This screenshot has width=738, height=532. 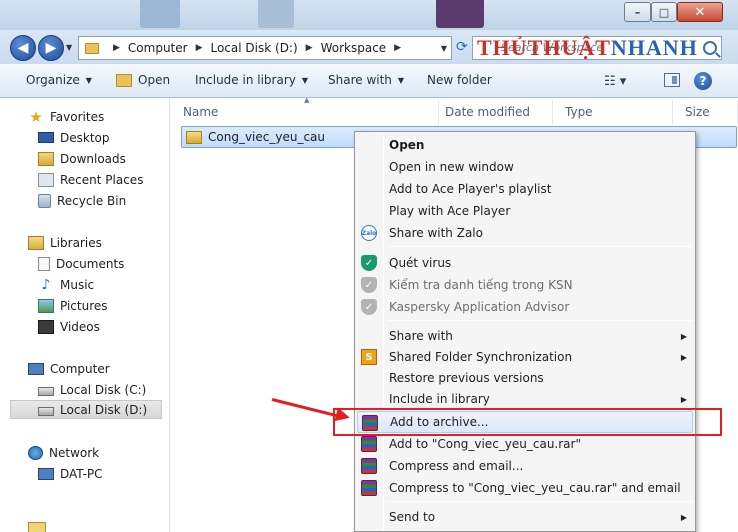 I want to click on documents-icon, so click(x=44, y=263).